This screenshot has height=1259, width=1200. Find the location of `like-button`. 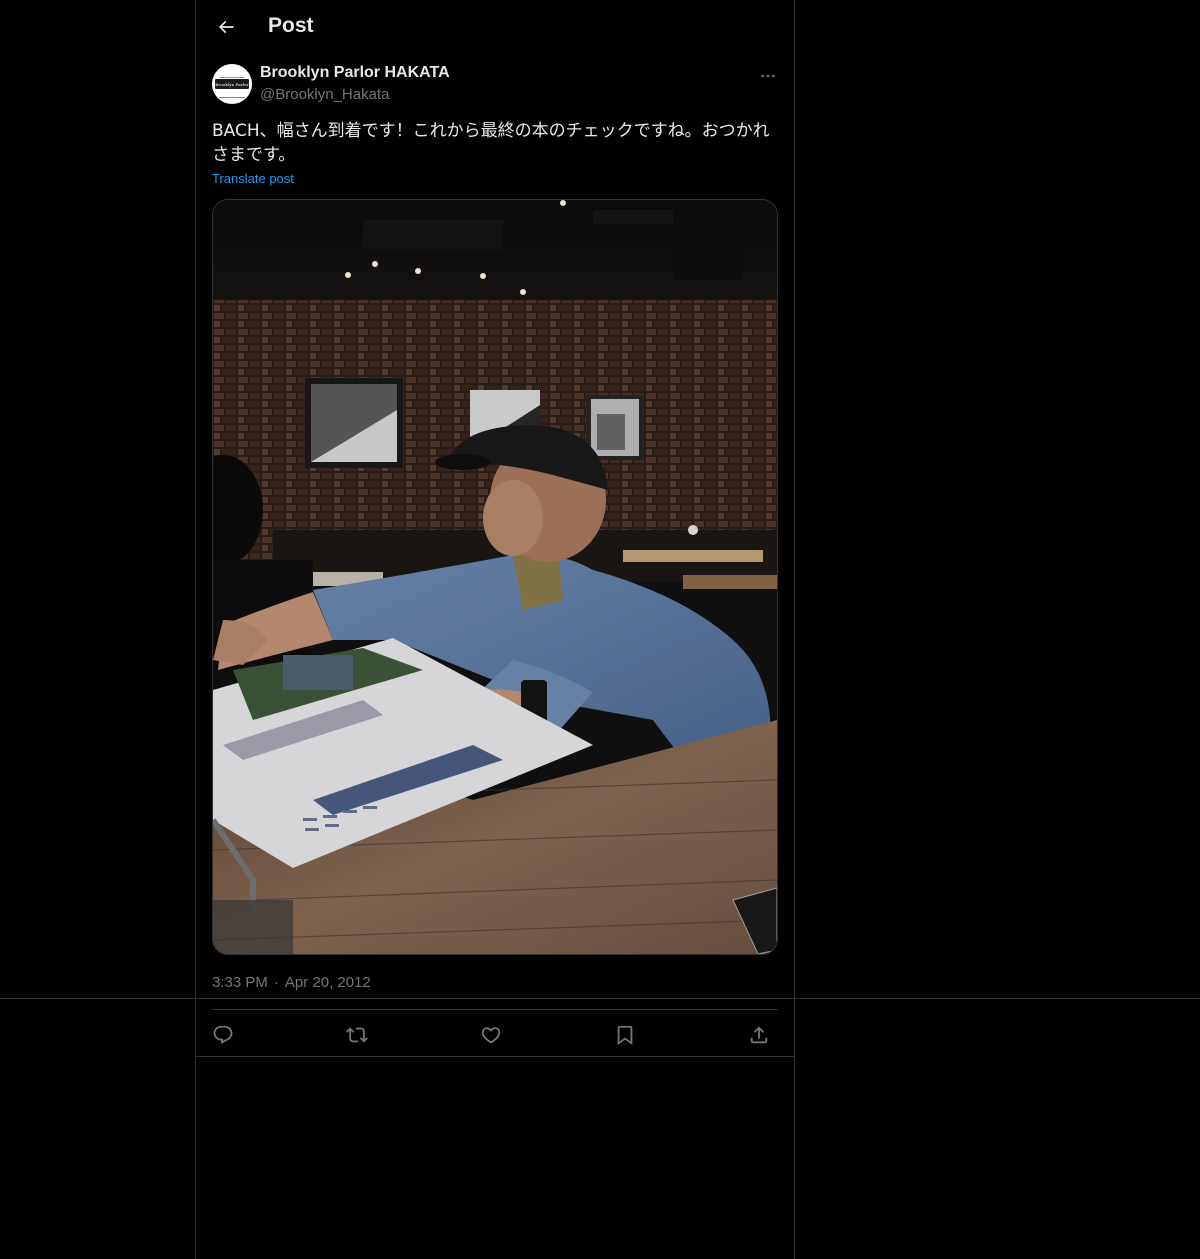

like-button is located at coordinates (491, 1035).